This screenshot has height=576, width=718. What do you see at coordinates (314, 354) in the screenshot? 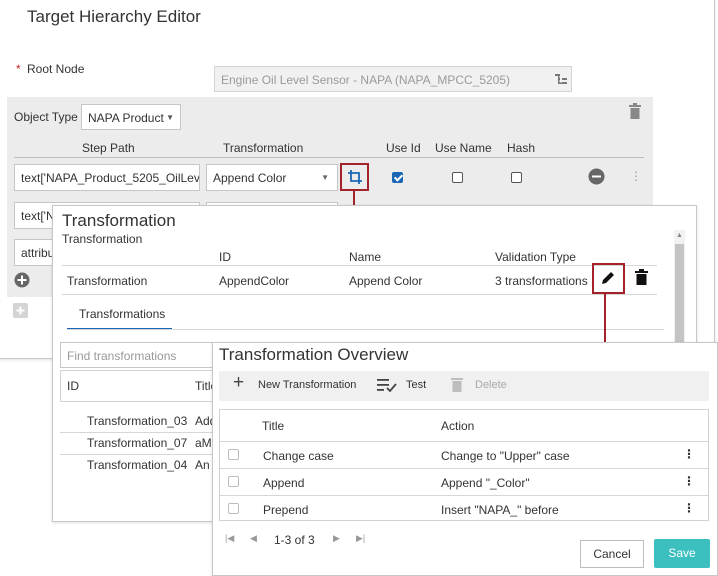
I see `overview-title: Transformation Overview` at bounding box center [314, 354].